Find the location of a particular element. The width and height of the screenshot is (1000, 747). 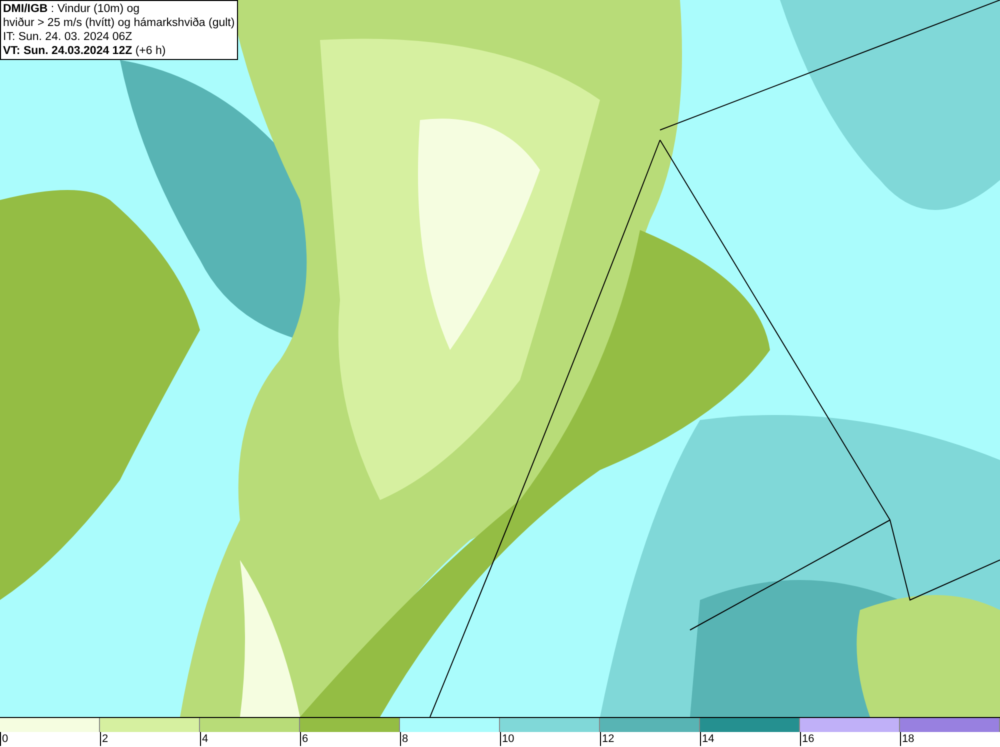

legend-label: 10 is located at coordinates (507, 739).